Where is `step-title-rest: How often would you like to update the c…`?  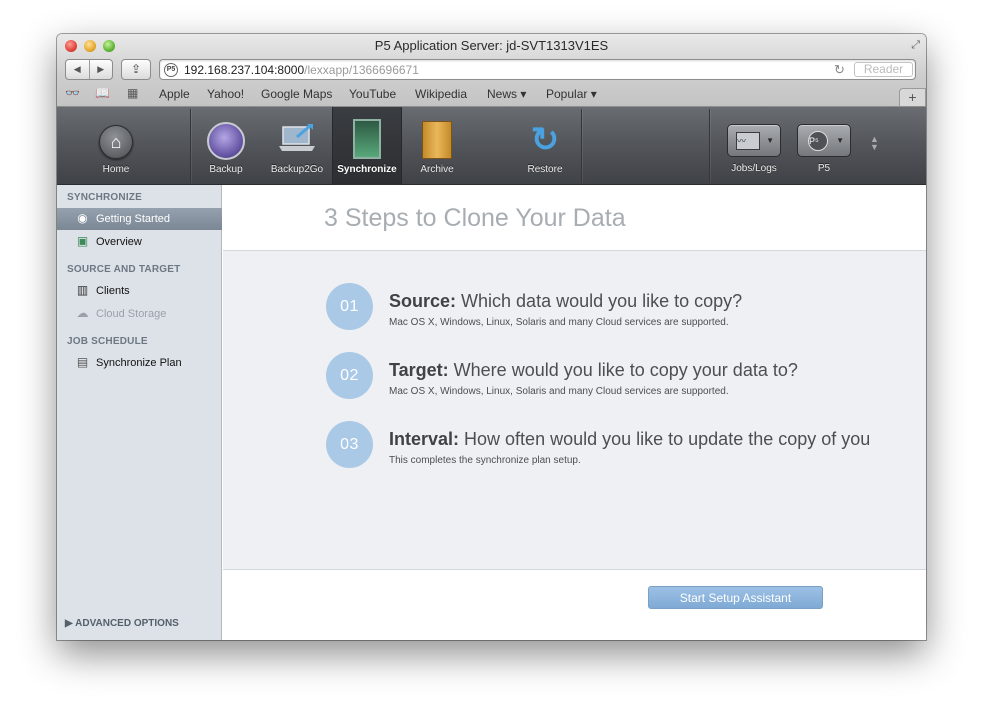
step-title-rest: How often would you like to update the c… is located at coordinates (665, 439).